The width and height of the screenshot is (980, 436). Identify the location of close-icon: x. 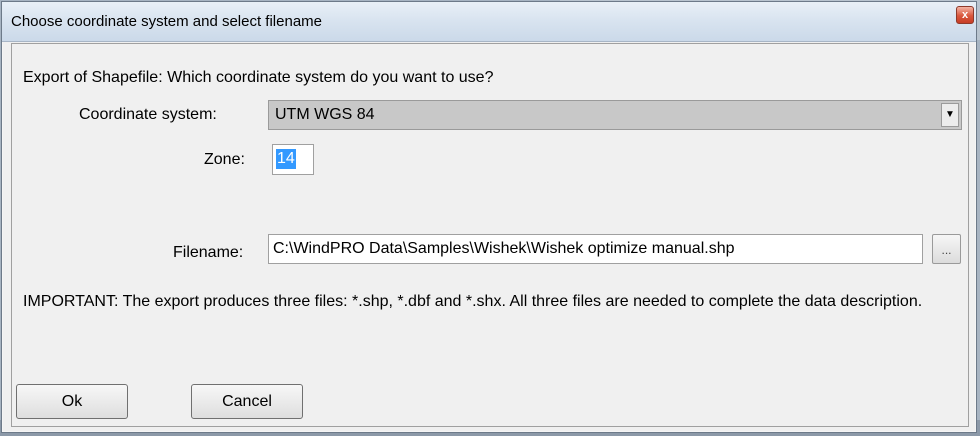
(965, 15).